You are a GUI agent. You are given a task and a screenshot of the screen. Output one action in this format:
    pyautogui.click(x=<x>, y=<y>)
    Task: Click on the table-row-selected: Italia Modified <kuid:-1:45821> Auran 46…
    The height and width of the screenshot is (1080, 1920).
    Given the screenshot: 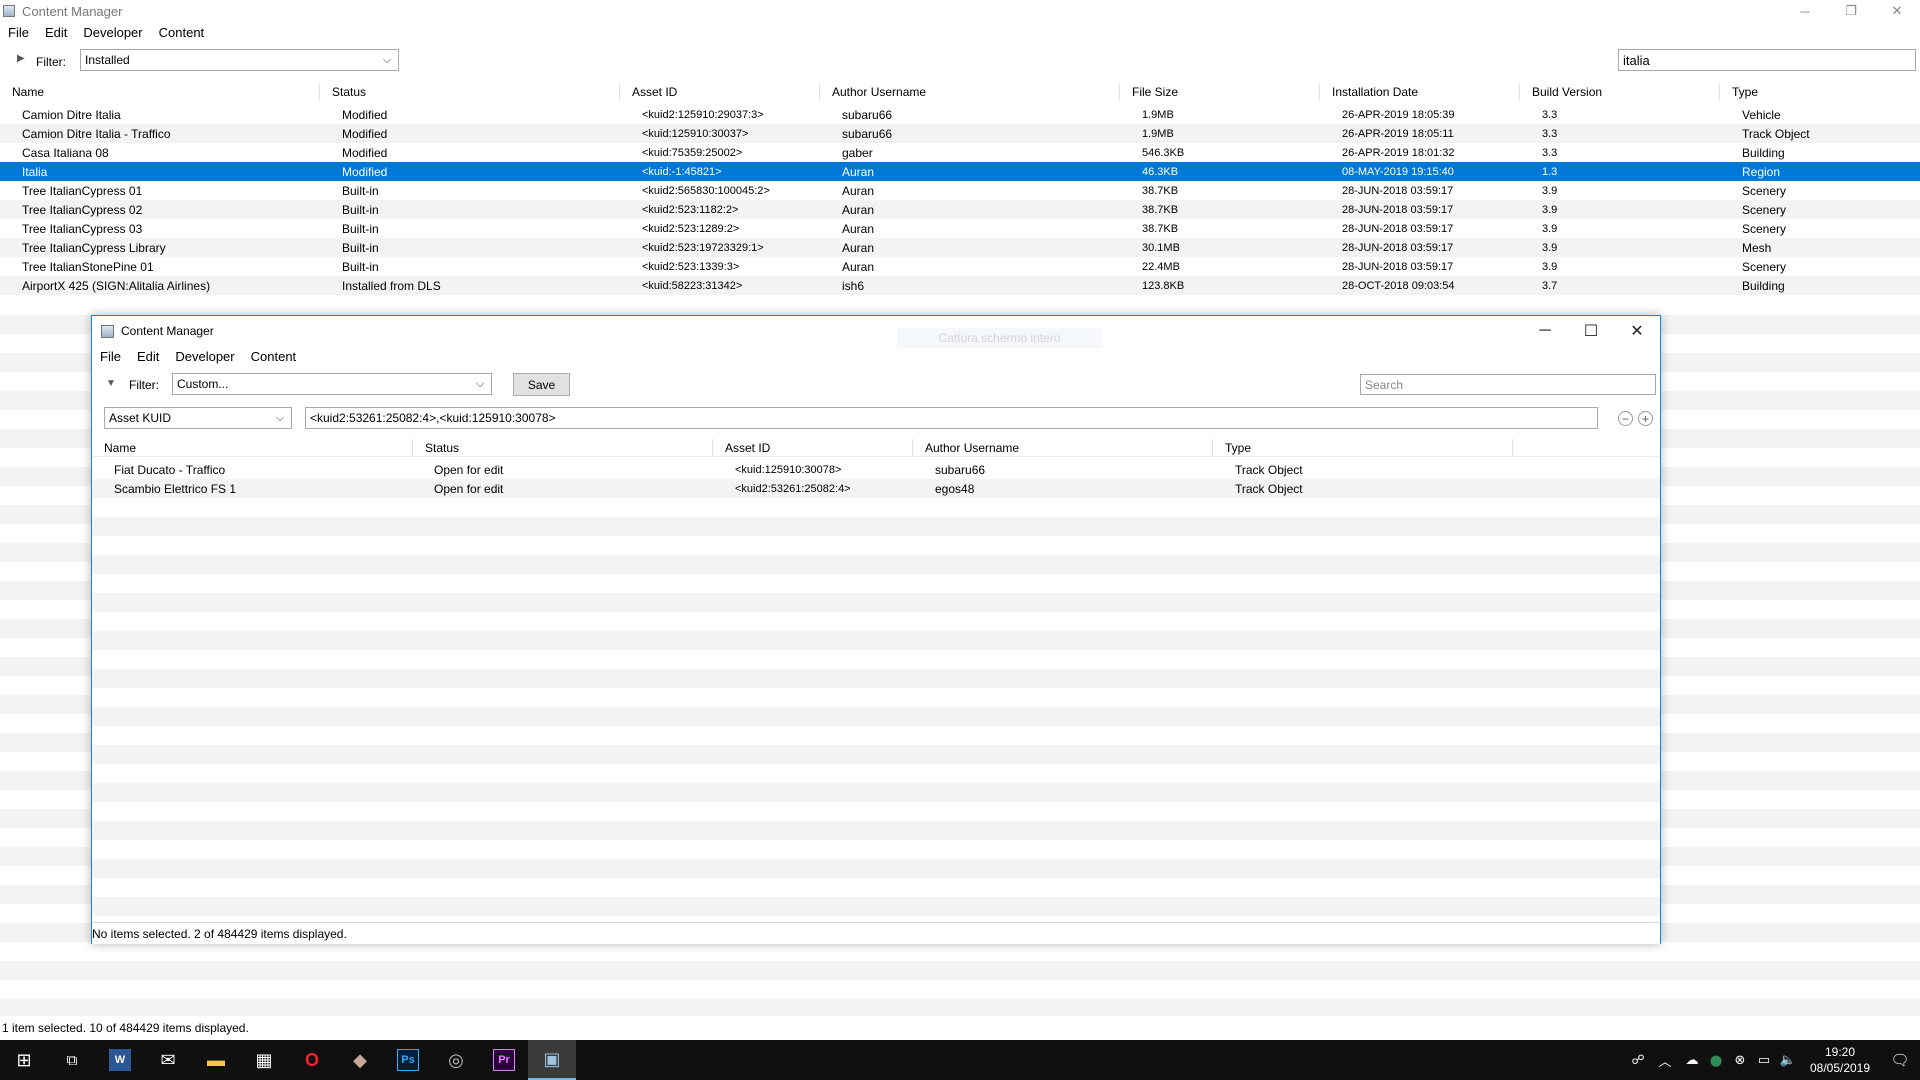 What is the action you would take?
    pyautogui.click(x=960, y=171)
    